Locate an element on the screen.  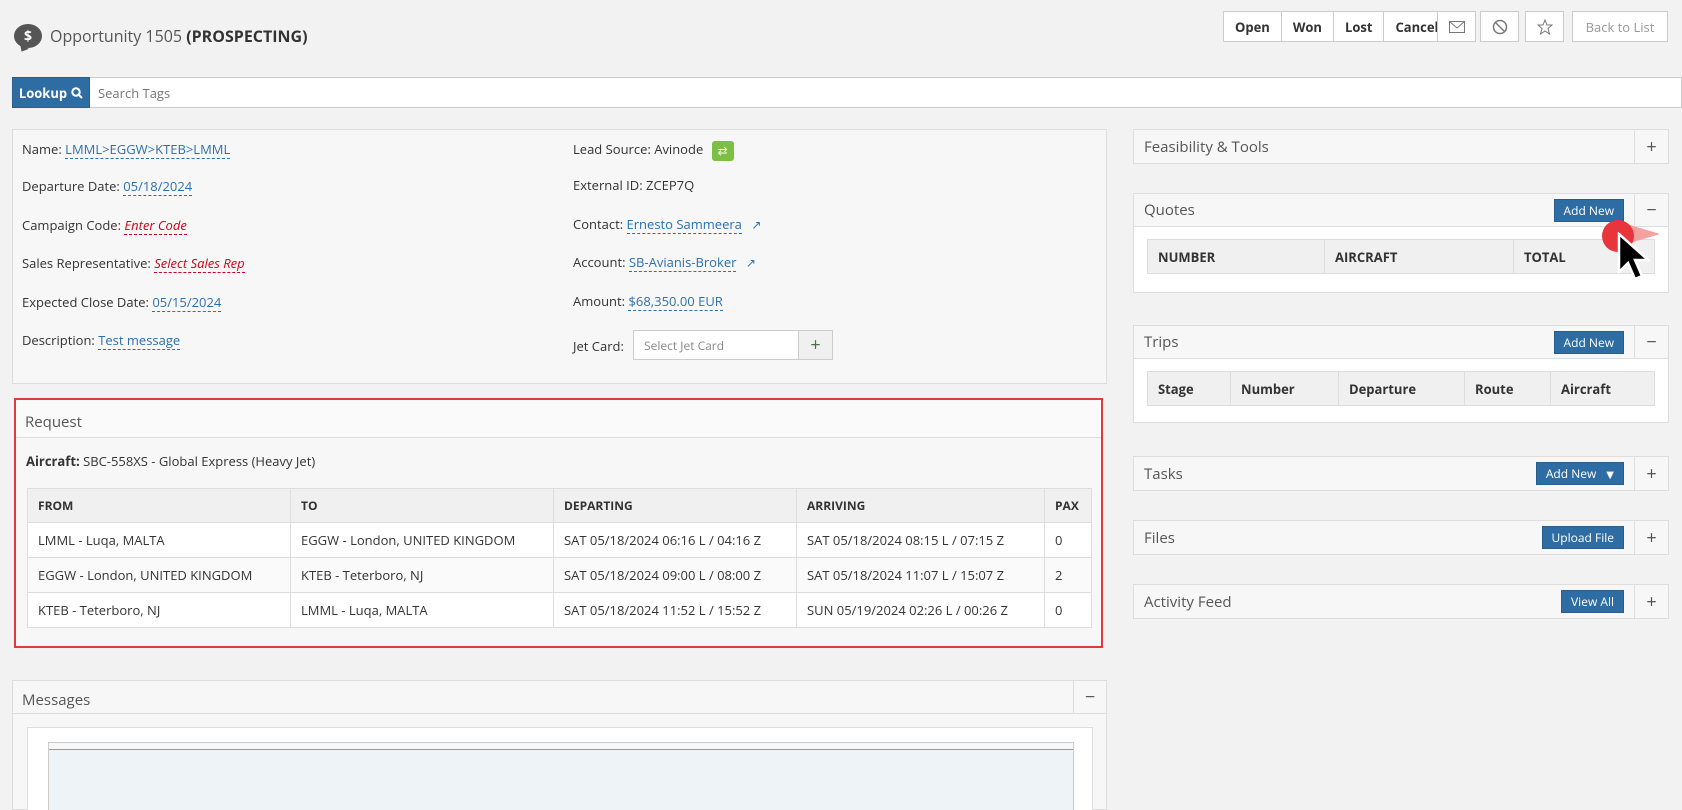
expand-feasibility-button: + is located at coordinates (1651, 146).